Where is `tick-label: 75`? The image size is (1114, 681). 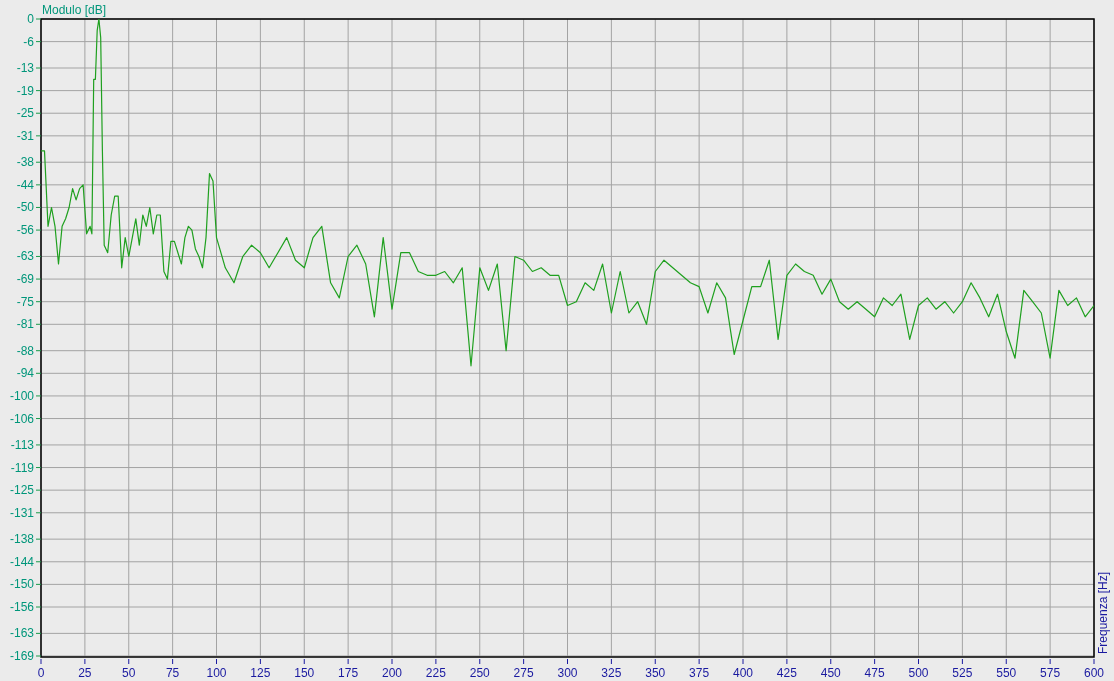
tick-label: 75 is located at coordinates (172, 673).